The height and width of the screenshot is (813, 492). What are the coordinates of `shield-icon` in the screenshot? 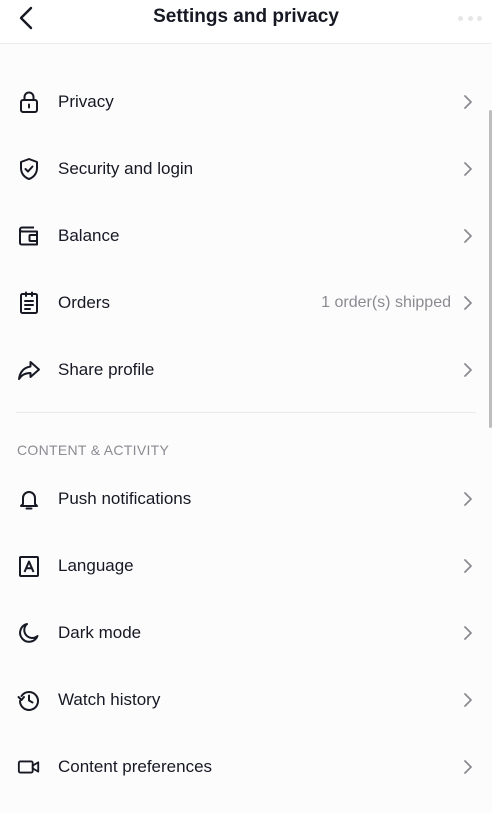 It's located at (29, 169).